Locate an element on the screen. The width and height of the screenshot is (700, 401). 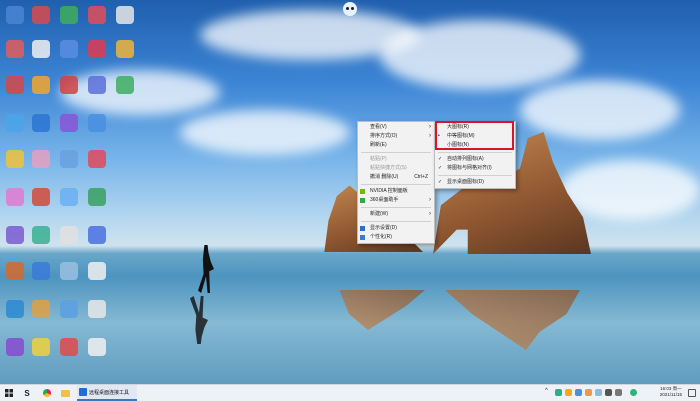
menu-item-label: 将图标与网格对齐(I) is located at coordinates (469, 168).